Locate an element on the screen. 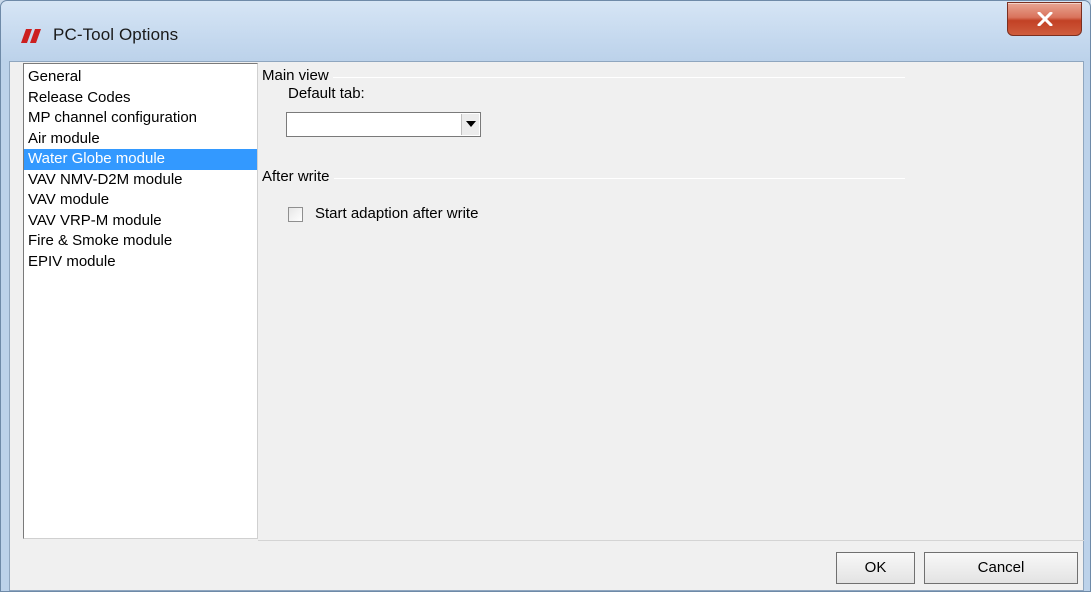 The width and height of the screenshot is (1091, 592). close-button is located at coordinates (1044, 19).